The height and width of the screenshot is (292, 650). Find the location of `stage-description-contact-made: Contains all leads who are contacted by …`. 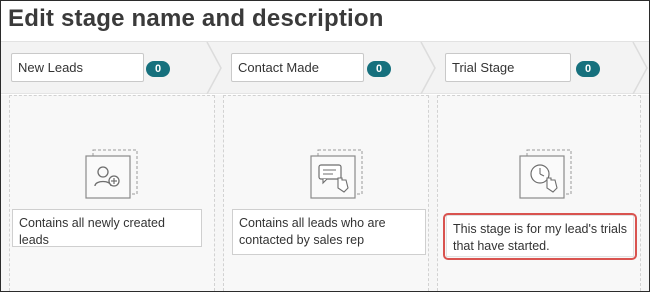

stage-description-contact-made: Contains all leads who are contacted by … is located at coordinates (329, 232).